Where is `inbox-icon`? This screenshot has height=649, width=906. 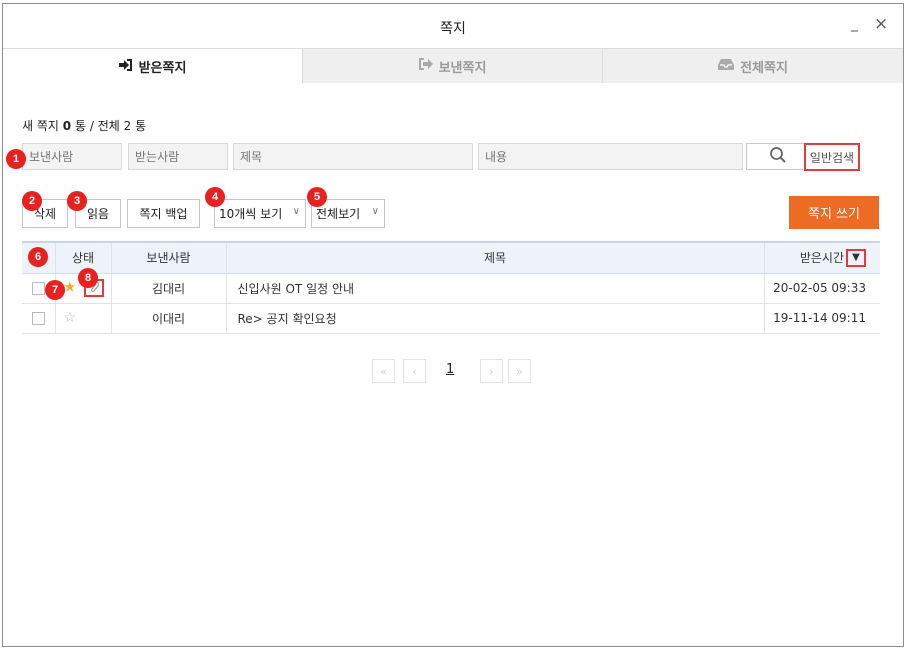 inbox-icon is located at coordinates (726, 66).